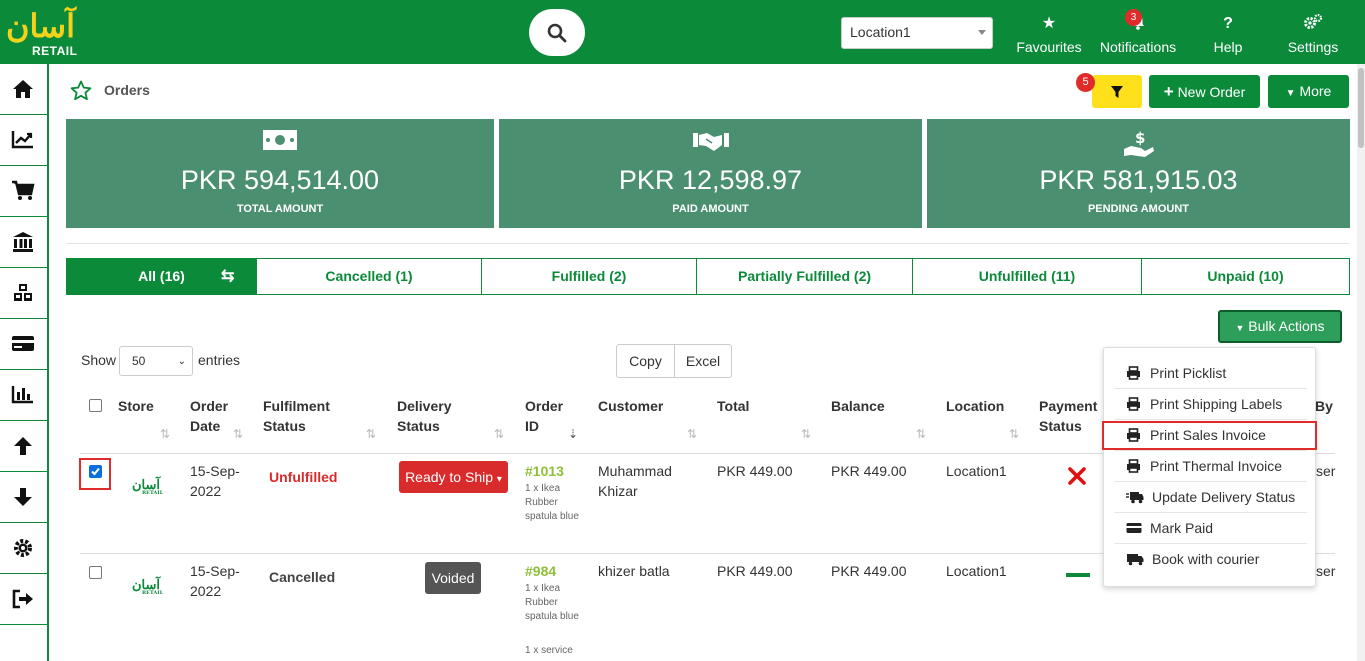 Image resolution: width=1365 pixels, height=661 pixels. I want to click on location-select: Location1, so click(917, 33).